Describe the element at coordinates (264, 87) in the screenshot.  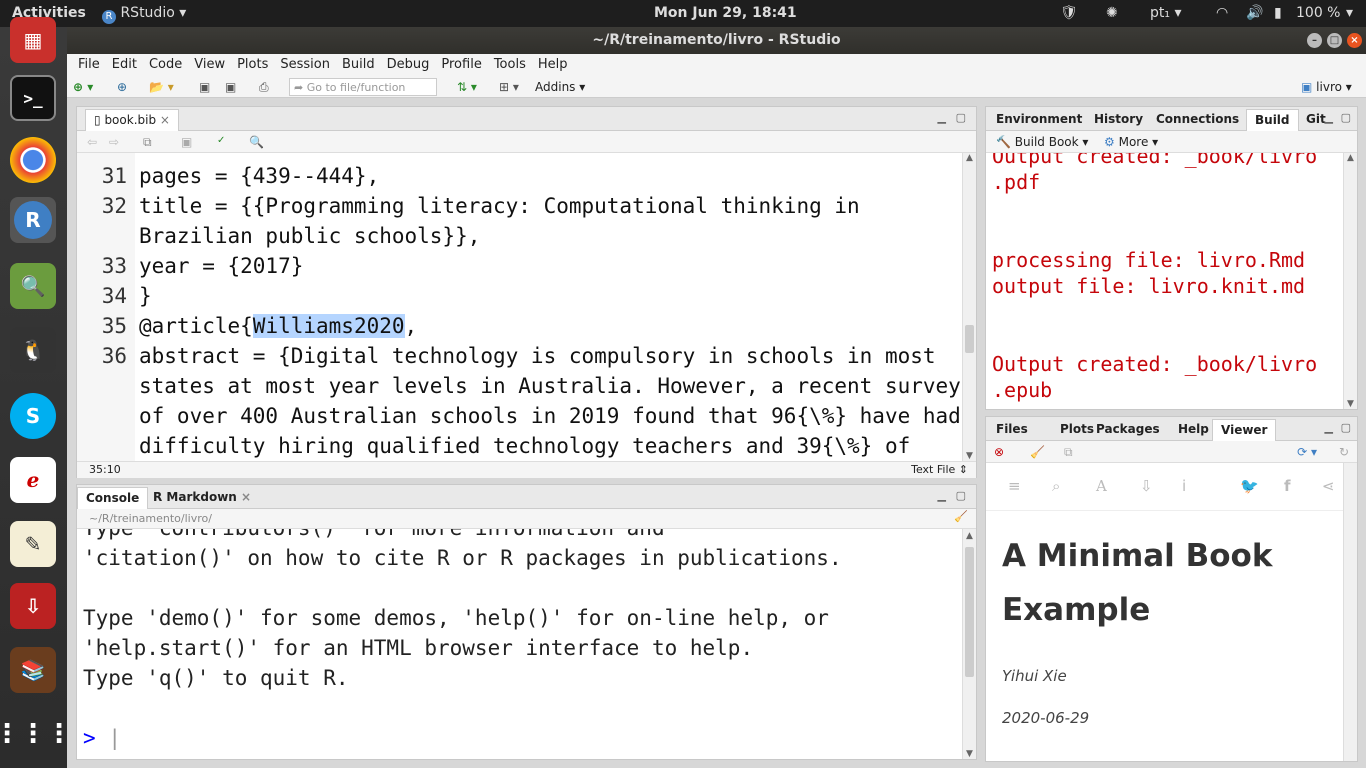
I see `print-icon: ⎙` at that location.